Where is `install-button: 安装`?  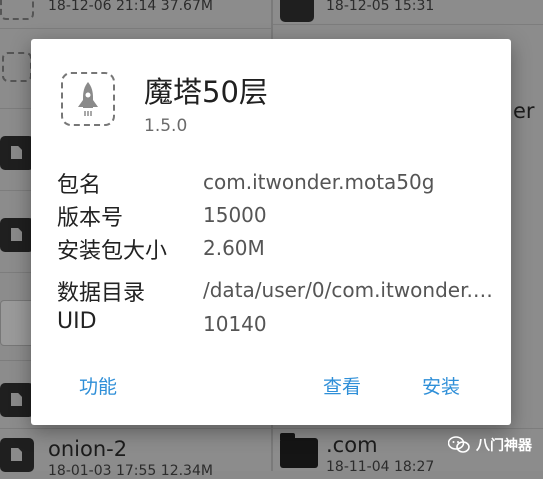 install-button: 安装 is located at coordinates (441, 385).